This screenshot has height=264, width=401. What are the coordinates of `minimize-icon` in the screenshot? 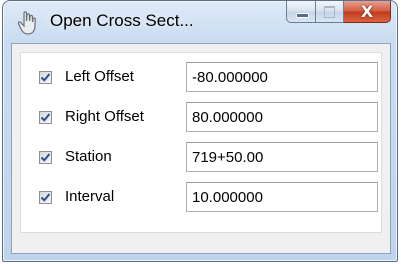 It's located at (302, 15).